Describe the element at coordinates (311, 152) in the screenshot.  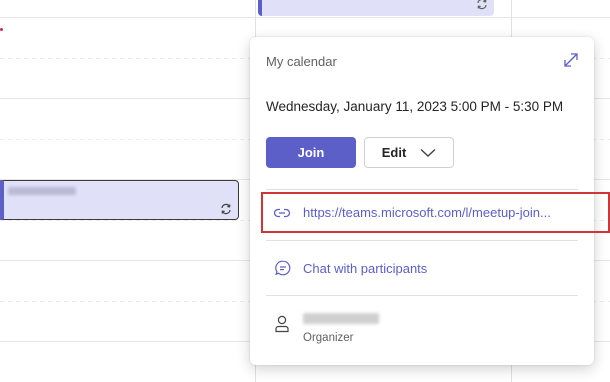
I see `join-button: Join` at that location.